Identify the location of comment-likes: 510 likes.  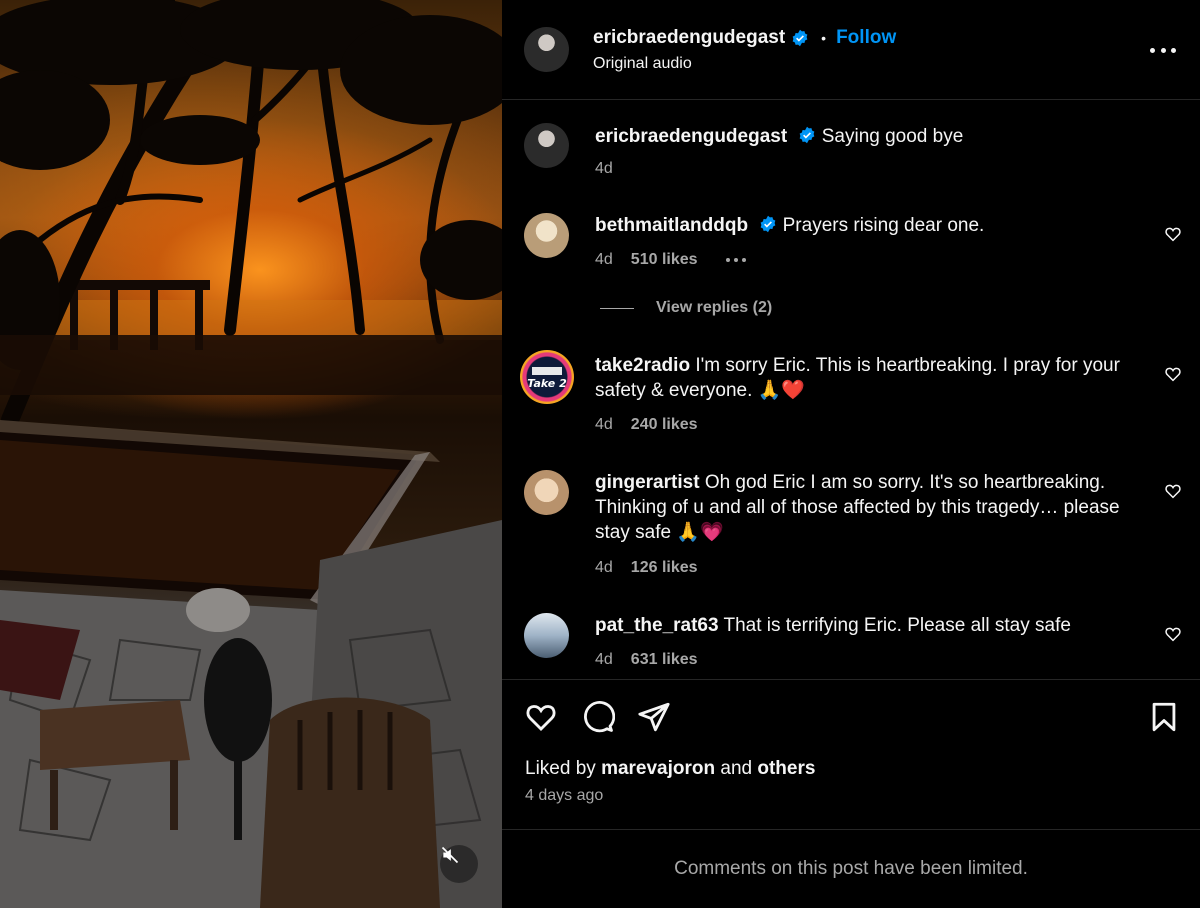
(664, 260).